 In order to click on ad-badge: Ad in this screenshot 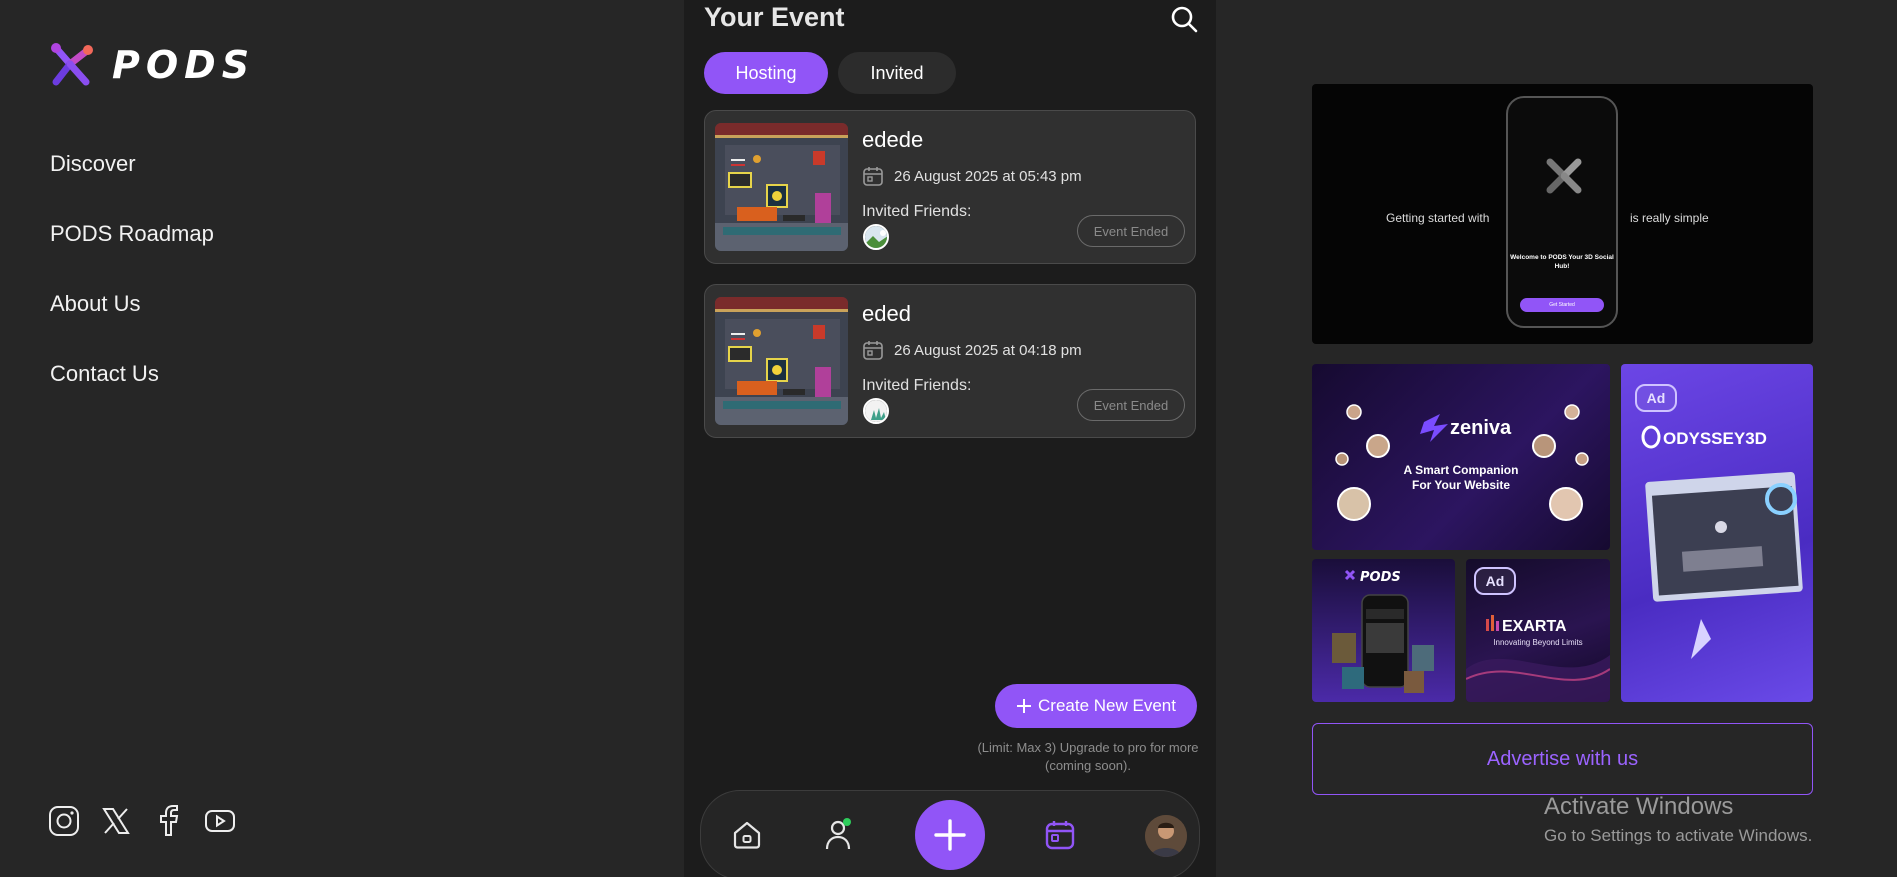, I will do `click(1656, 398)`.